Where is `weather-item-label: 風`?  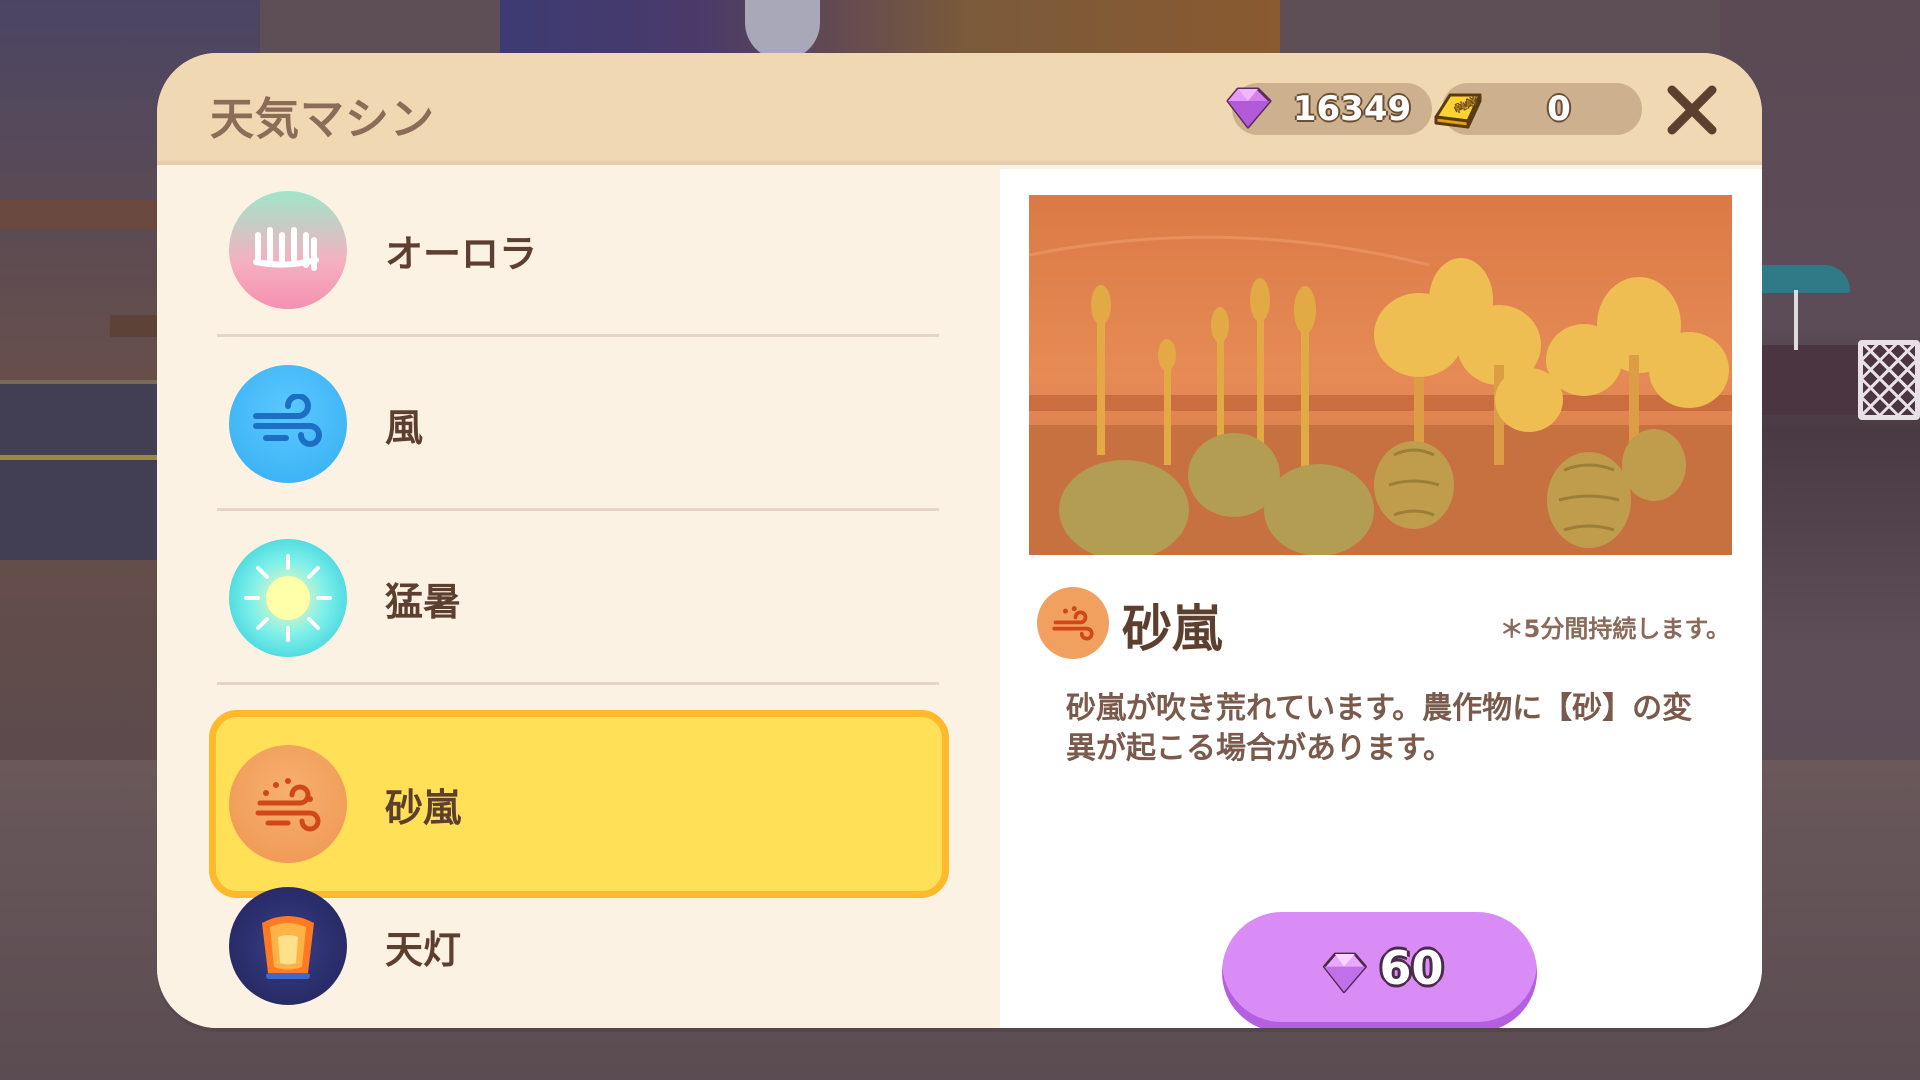 weather-item-label: 風 is located at coordinates (404, 427).